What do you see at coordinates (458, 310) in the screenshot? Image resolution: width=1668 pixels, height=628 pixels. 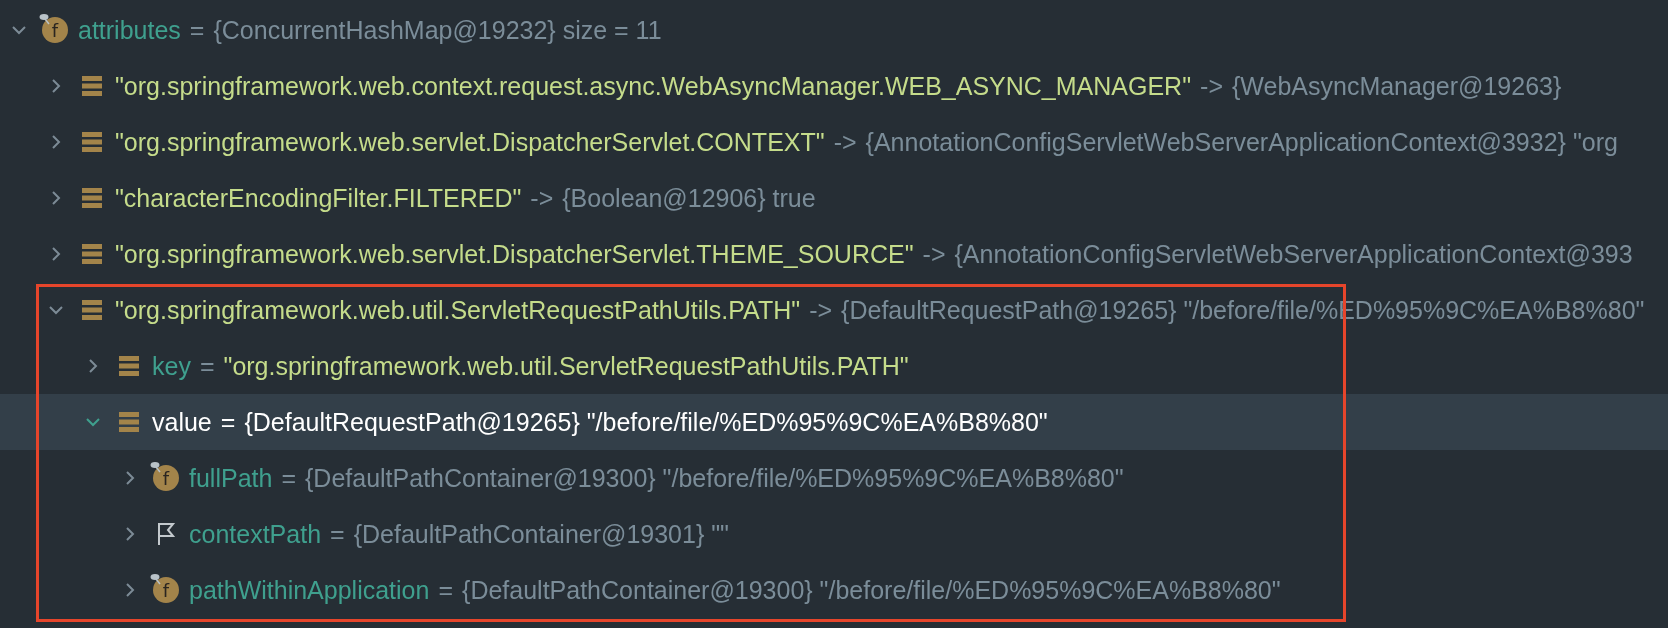 I see `key-string: "org.springframework.web.util.ServletRequestPathUtils.PATH"` at bounding box center [458, 310].